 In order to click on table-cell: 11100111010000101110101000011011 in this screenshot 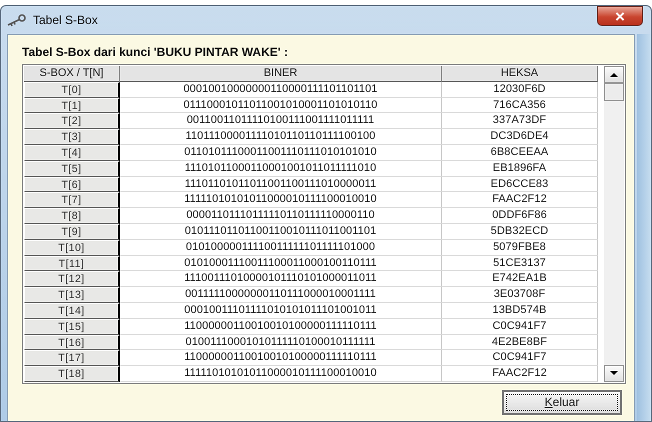, I will do `click(281, 279)`.